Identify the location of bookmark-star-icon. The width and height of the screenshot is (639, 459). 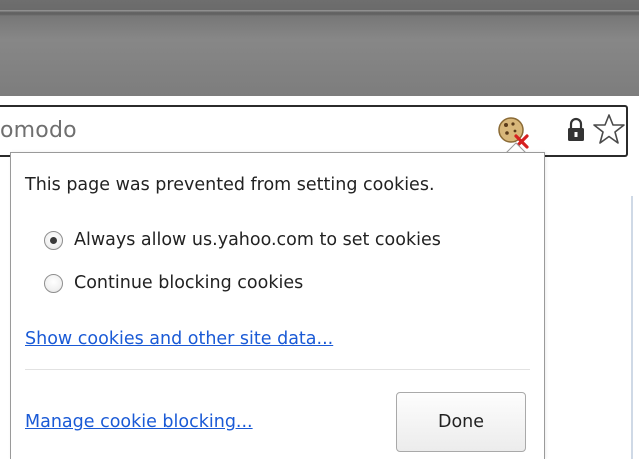
(609, 129).